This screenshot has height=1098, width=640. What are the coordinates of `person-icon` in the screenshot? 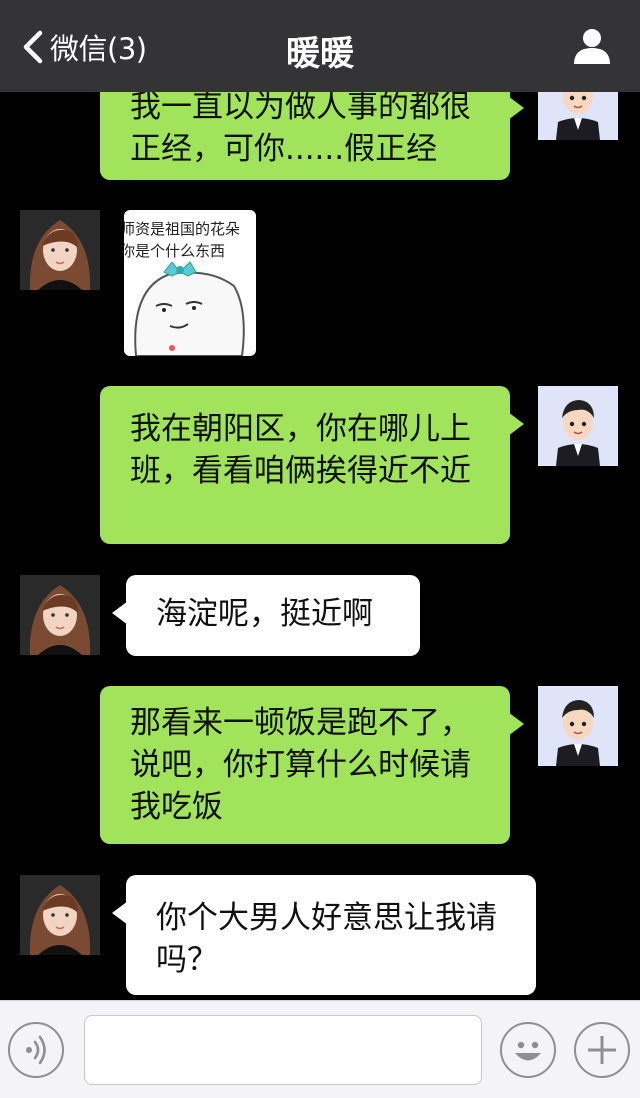 It's located at (592, 46).